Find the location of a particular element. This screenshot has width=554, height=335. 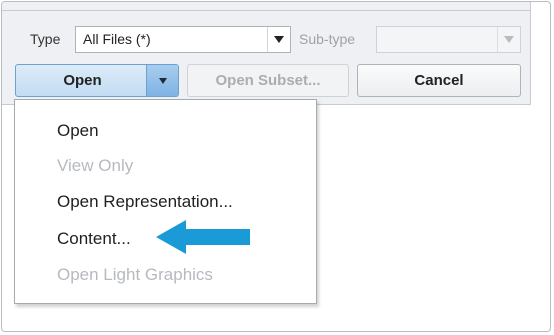

type-label: Type is located at coordinates (45, 39).